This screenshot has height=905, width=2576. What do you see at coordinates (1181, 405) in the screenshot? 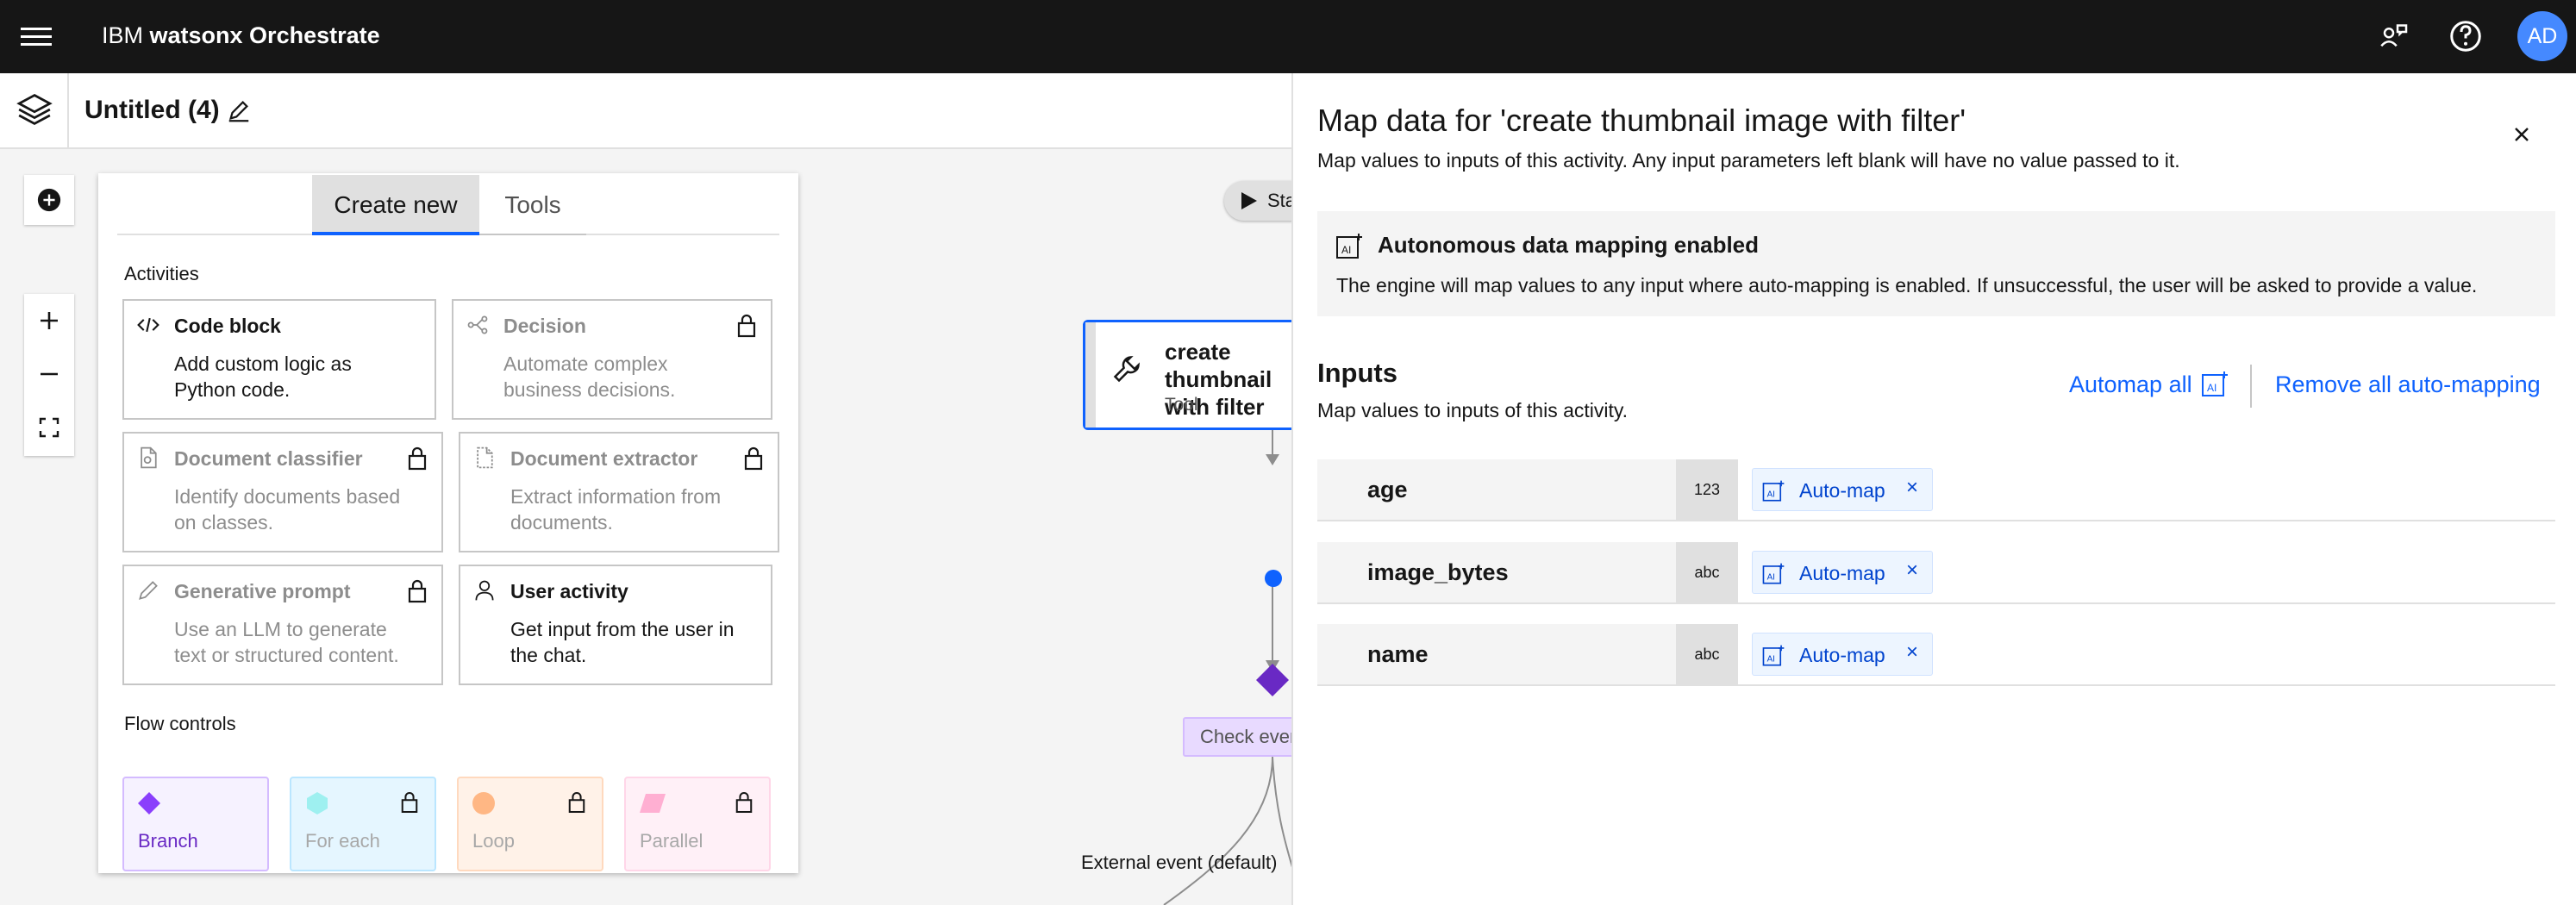
I see `node-subtitle: Tool` at bounding box center [1181, 405].